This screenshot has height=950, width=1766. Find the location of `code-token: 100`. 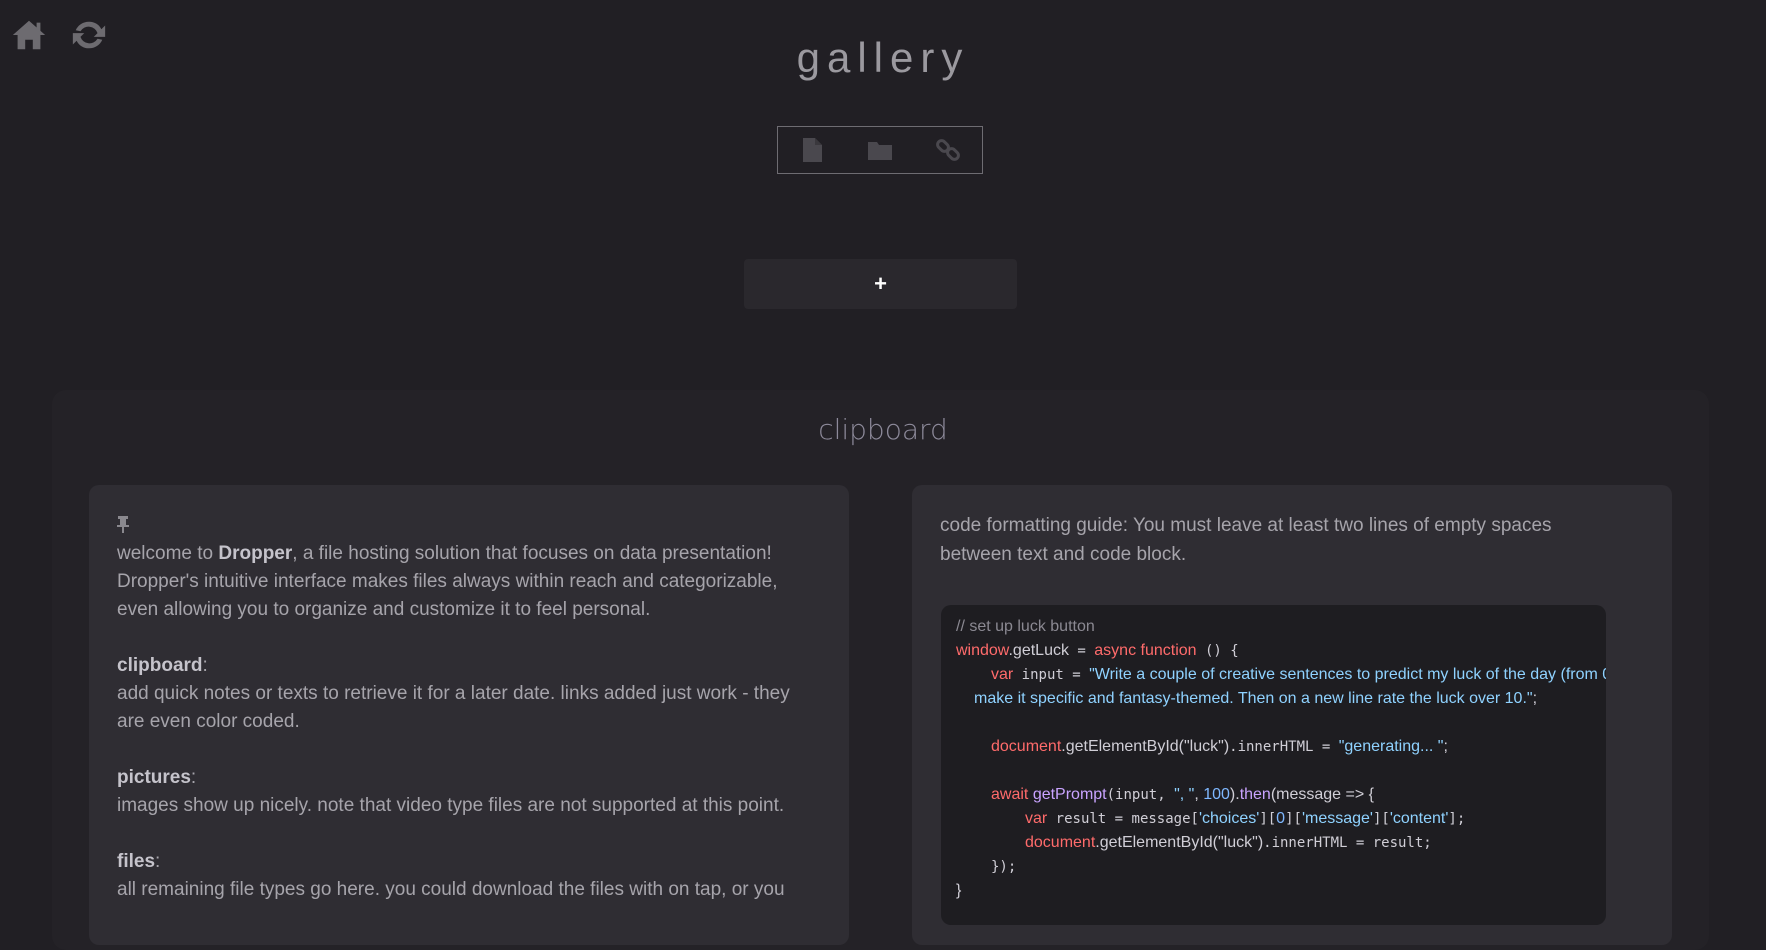

code-token: 100 is located at coordinates (1216, 794).